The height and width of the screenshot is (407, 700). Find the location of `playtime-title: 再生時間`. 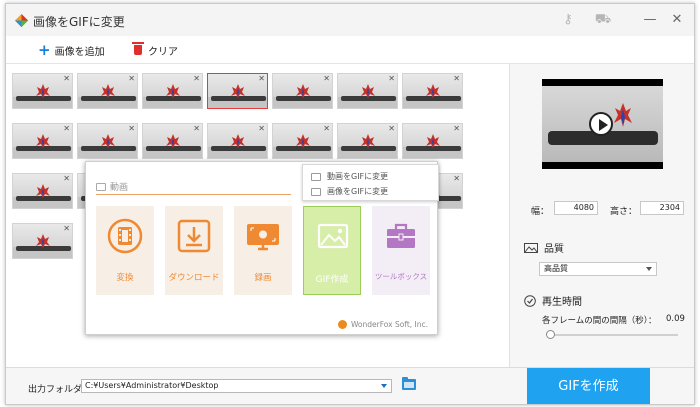

playtime-title: 再生時間 is located at coordinates (562, 302).